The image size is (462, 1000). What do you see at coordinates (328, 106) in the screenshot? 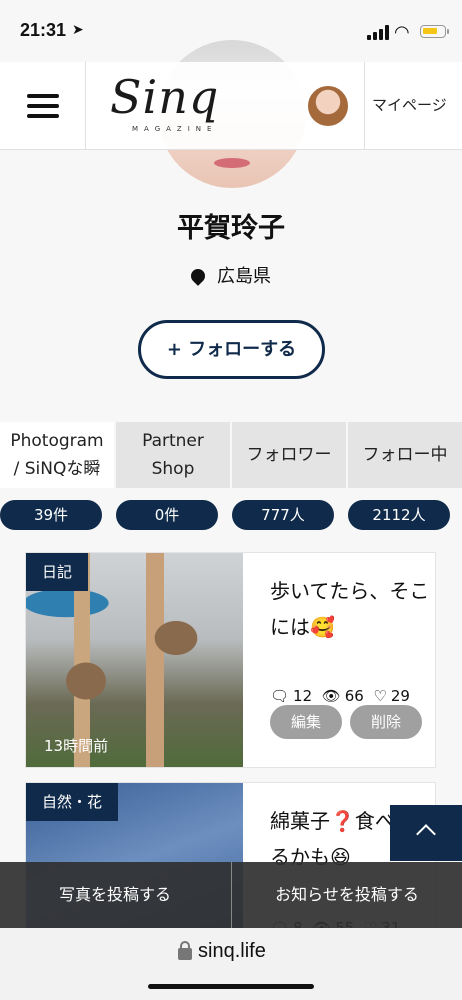
I see `user-avatar` at bounding box center [328, 106].